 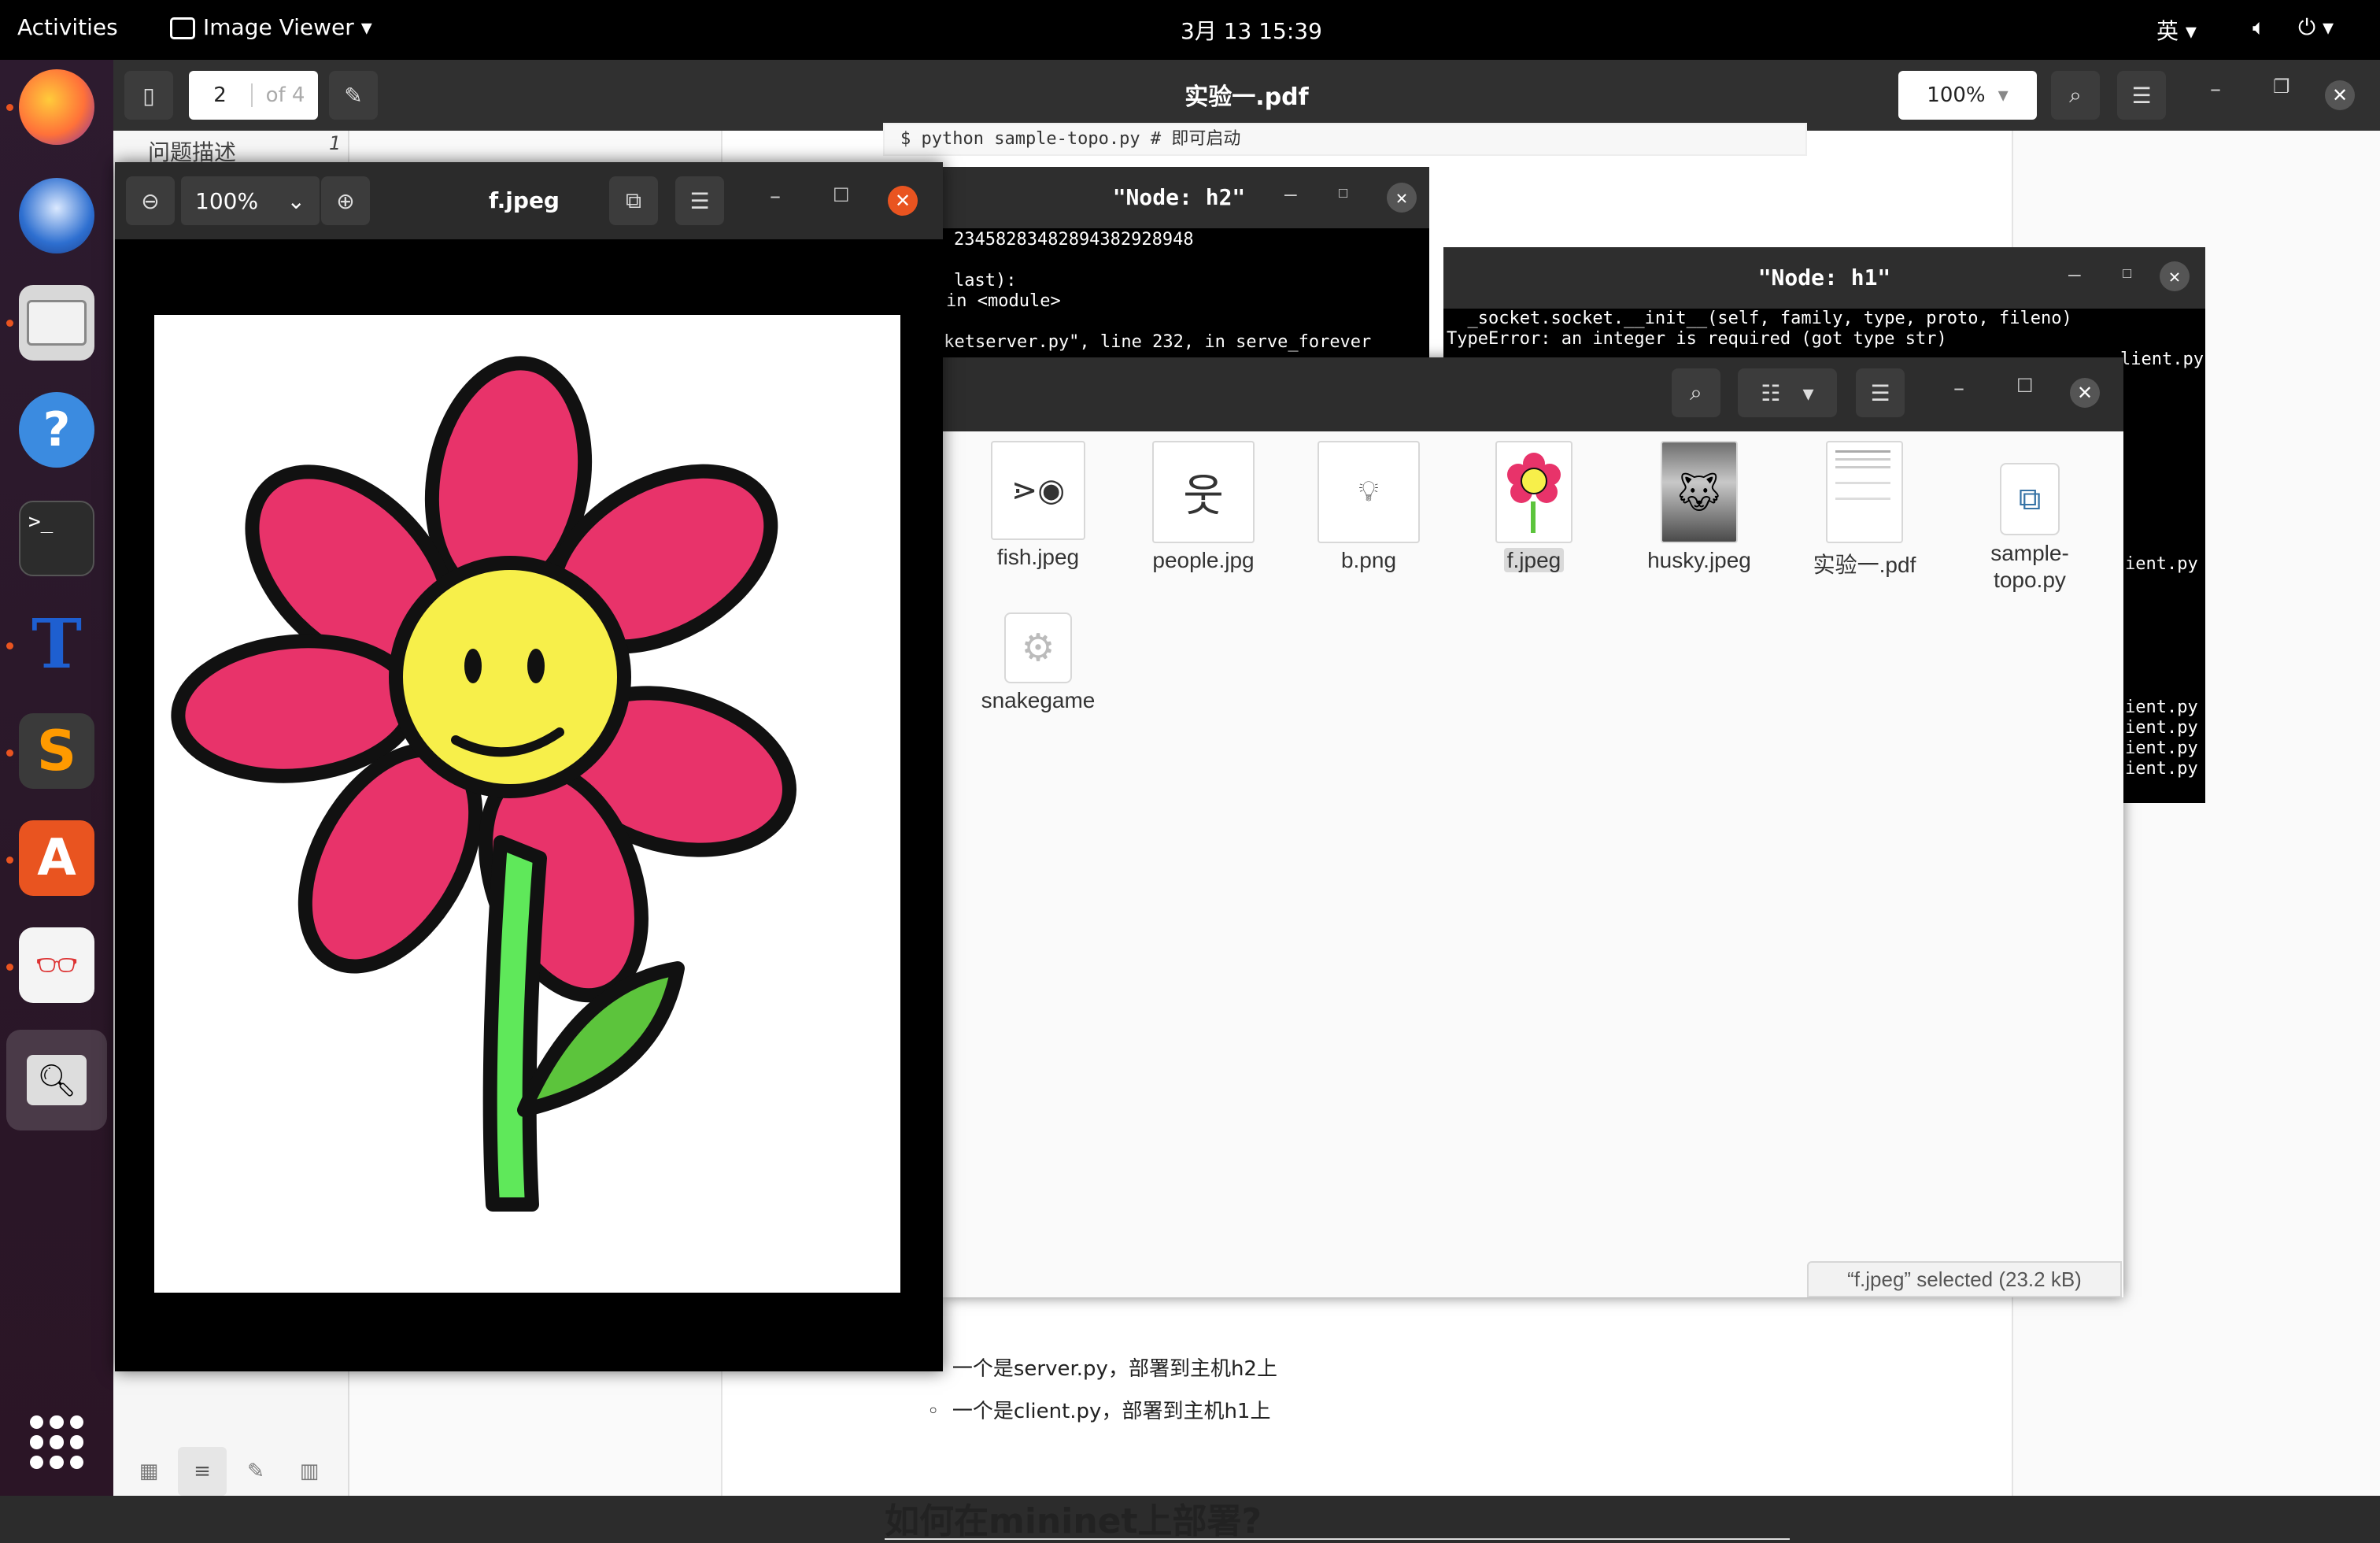 I want to click on file-item: 实验一.pdf, so click(x=1865, y=510).